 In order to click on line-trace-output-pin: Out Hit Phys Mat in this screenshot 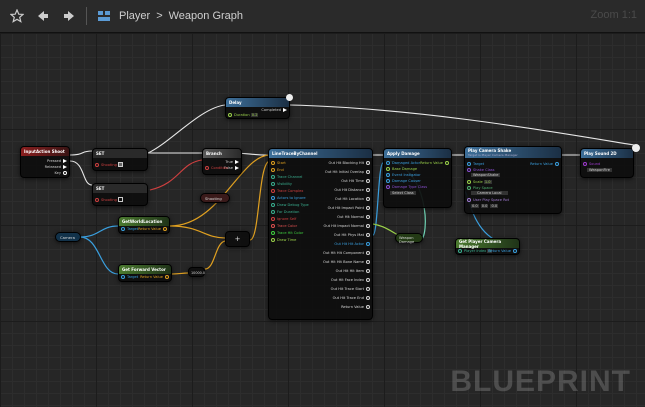, I will do `click(353, 235)`.